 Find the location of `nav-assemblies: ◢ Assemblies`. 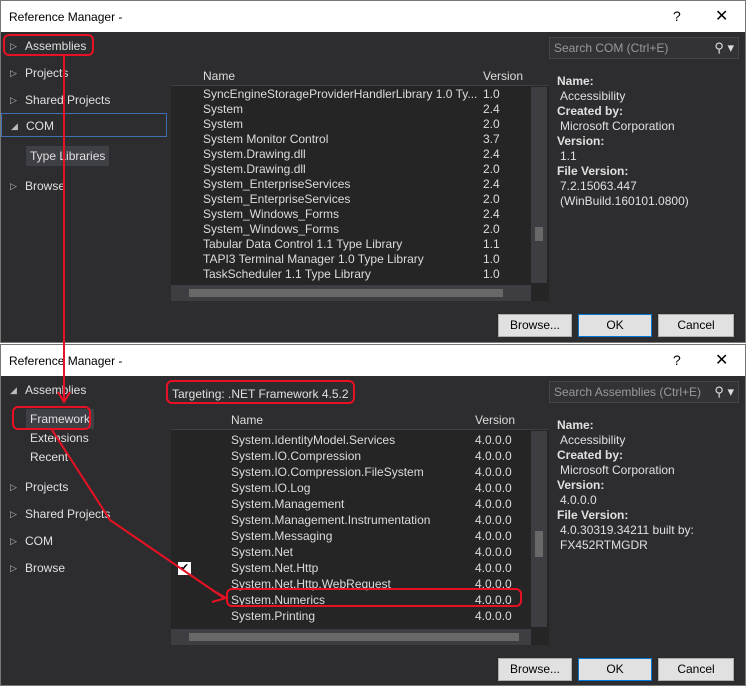

nav-assemblies: ◢ Assemblies is located at coordinates (84, 390).